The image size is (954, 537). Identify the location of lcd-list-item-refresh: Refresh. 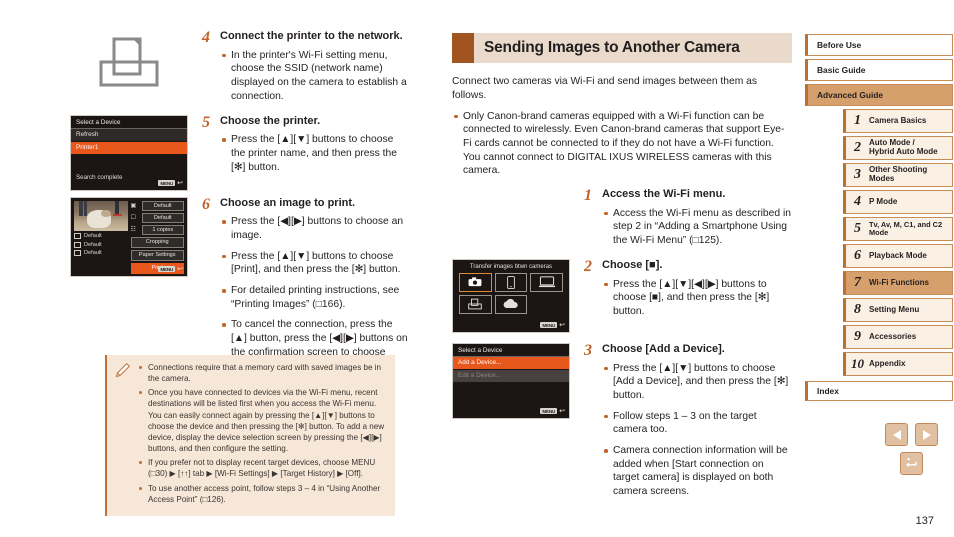
(129, 135).